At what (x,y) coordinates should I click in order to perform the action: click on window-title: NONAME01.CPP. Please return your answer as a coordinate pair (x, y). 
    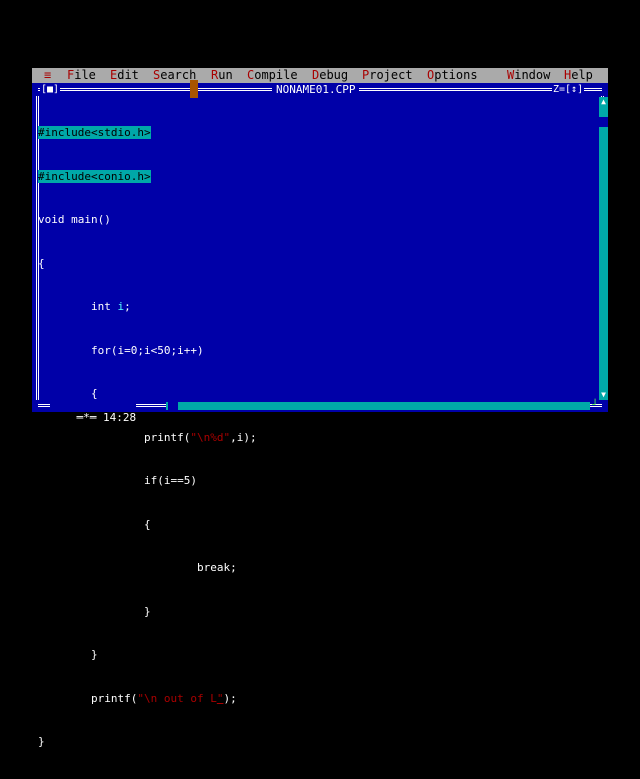
    Looking at the image, I should click on (316, 90).